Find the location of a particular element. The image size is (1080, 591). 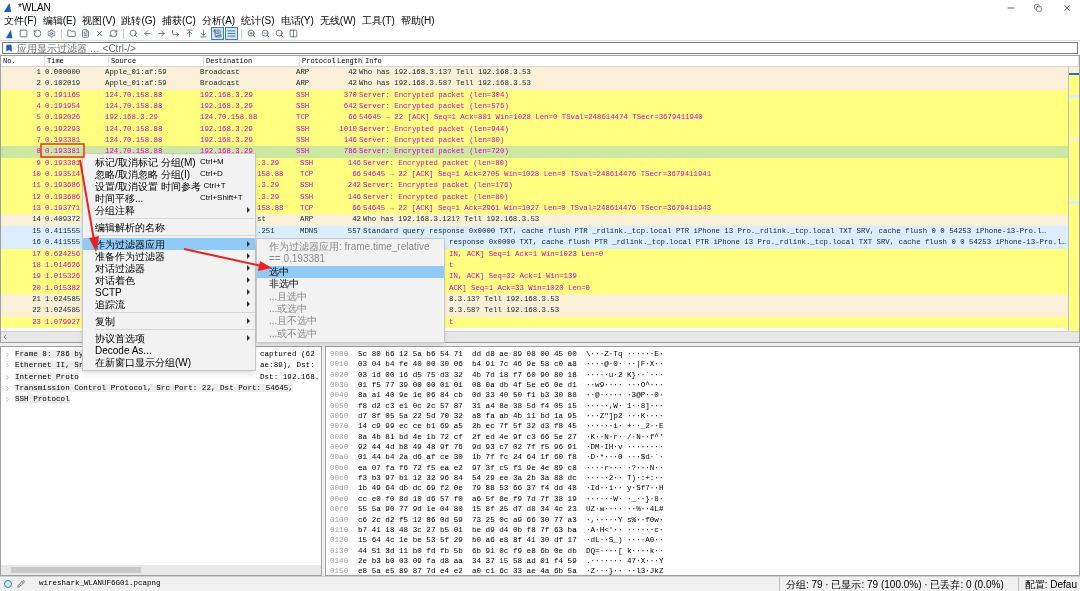

window-title: *WLAN is located at coordinates (34, 8).